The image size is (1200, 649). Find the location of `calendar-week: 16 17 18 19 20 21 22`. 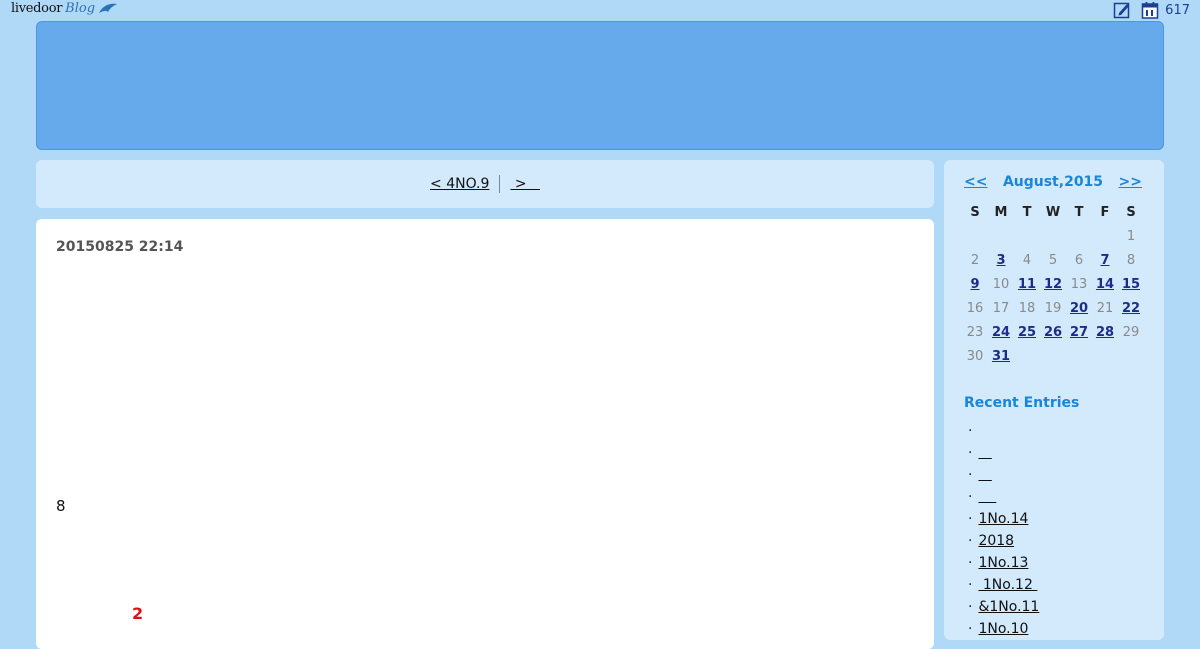

calendar-week: 16 17 18 19 20 21 22 is located at coordinates (1053, 308).